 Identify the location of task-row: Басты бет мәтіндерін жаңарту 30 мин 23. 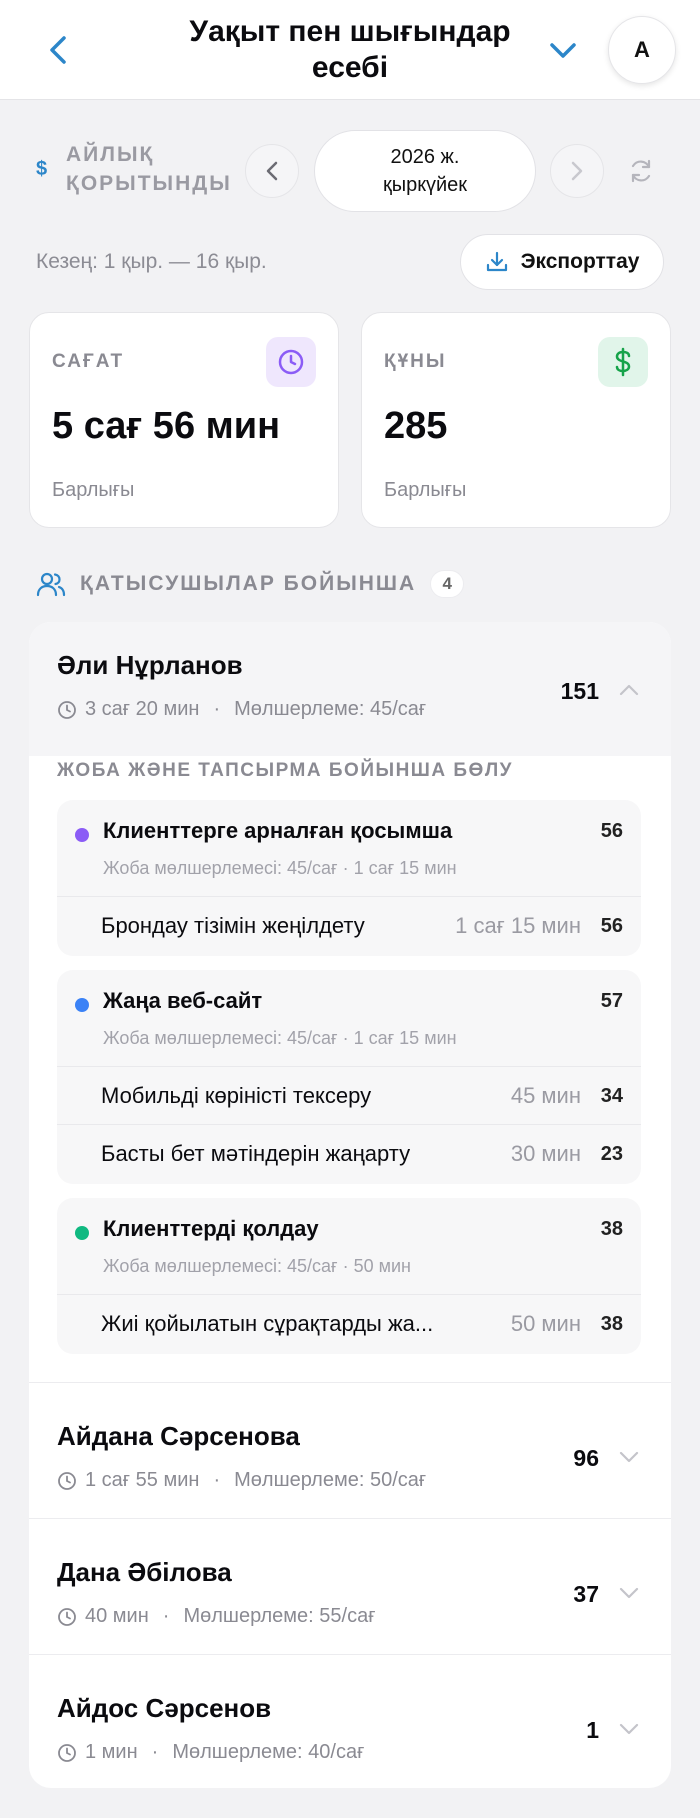
(349, 1153).